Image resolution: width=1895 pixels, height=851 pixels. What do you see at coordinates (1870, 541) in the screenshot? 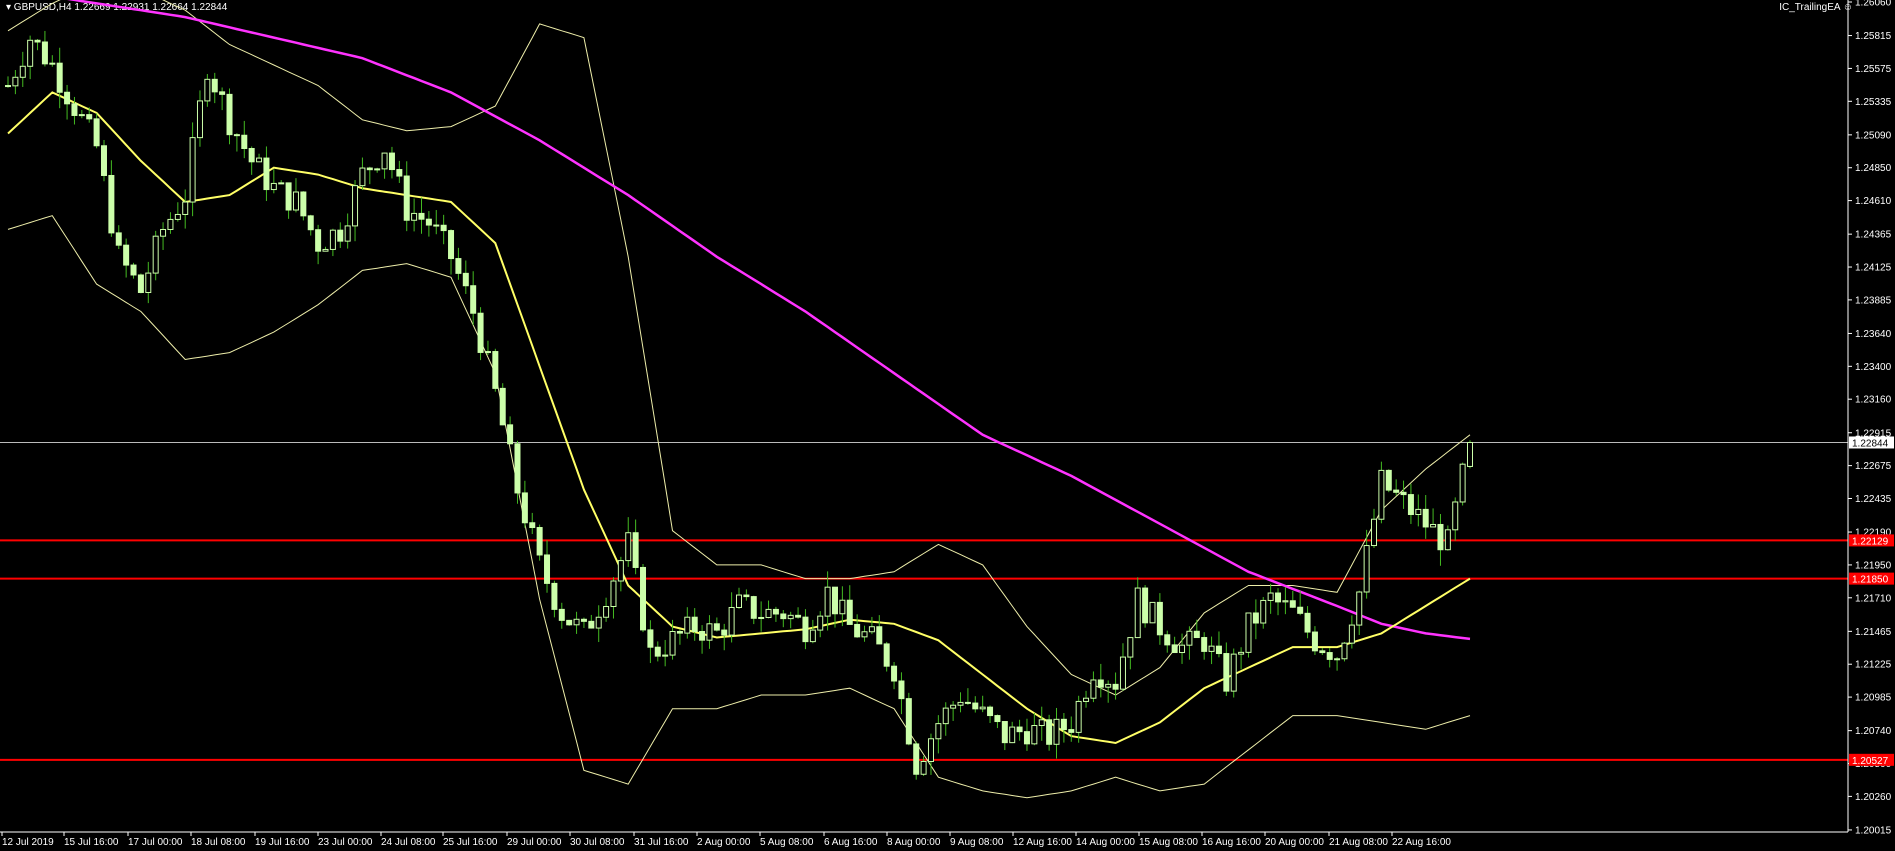
I see `level-price-tag-label: 1.22129` at bounding box center [1870, 541].